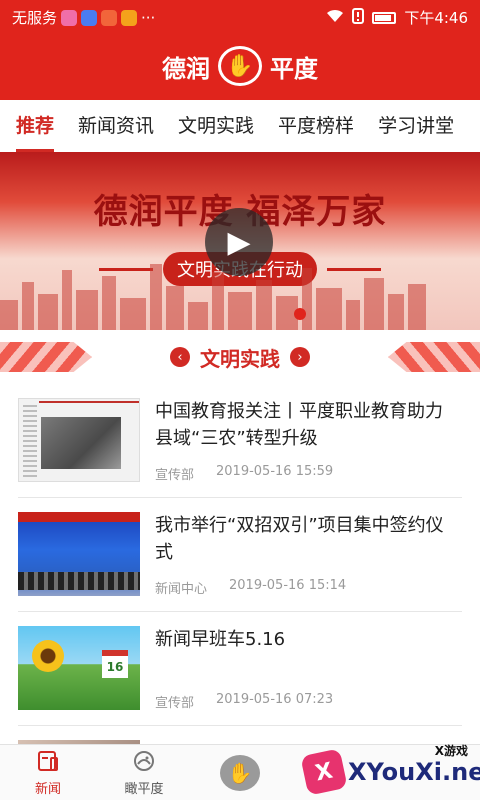 The height and width of the screenshot is (800, 480). Describe the element at coordinates (186, 68) in the screenshot. I see `title-left-text: 德润` at that location.